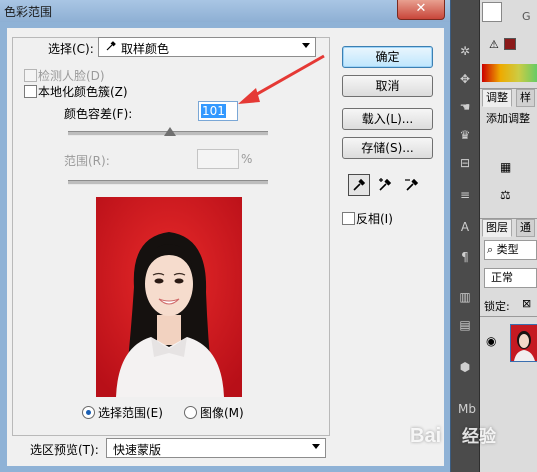  What do you see at coordinates (465, 367) in the screenshot?
I see `cube-icon: ⬢` at bounding box center [465, 367].